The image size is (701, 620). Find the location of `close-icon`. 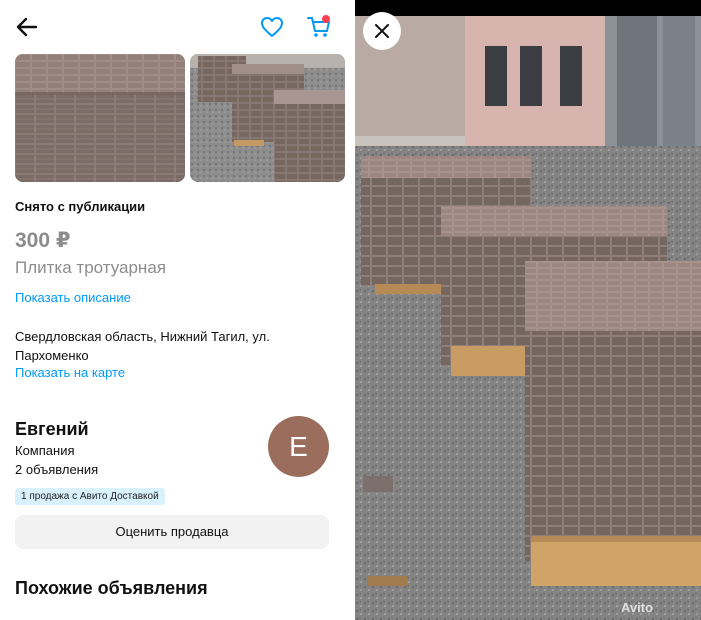

close-icon is located at coordinates (382, 31).